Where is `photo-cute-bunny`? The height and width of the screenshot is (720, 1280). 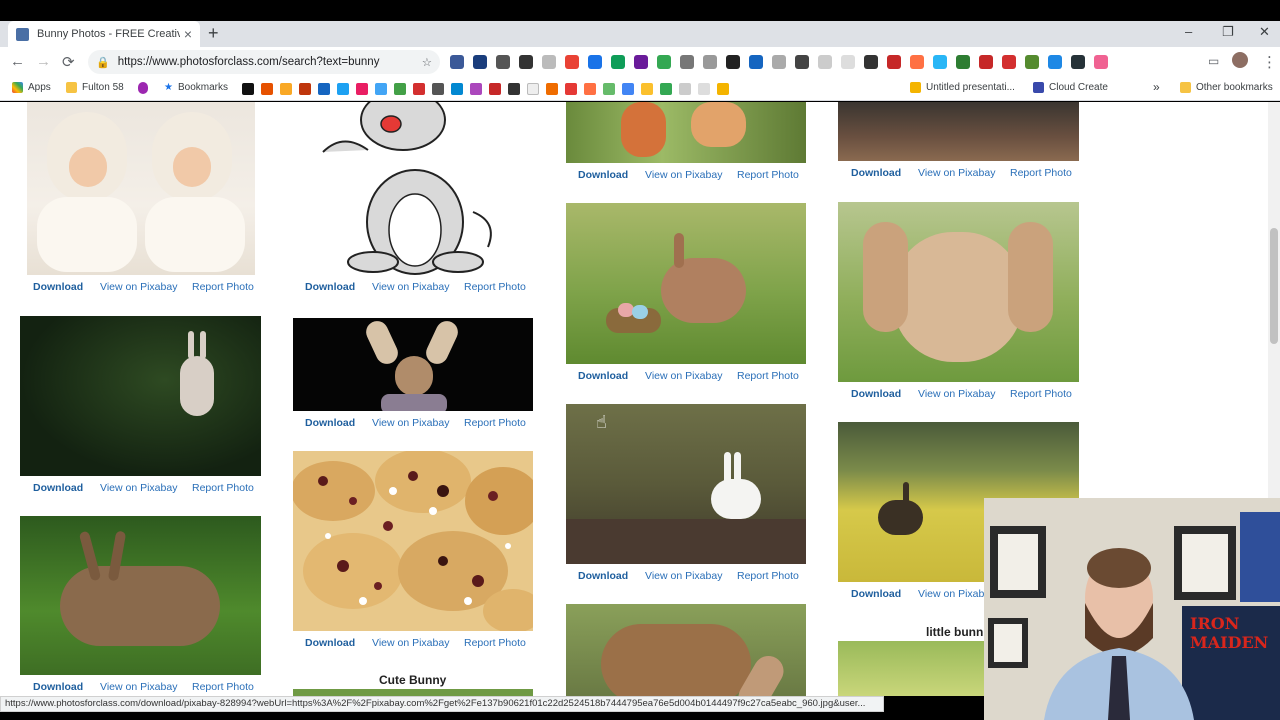 photo-cute-bunny is located at coordinates (413, 692).